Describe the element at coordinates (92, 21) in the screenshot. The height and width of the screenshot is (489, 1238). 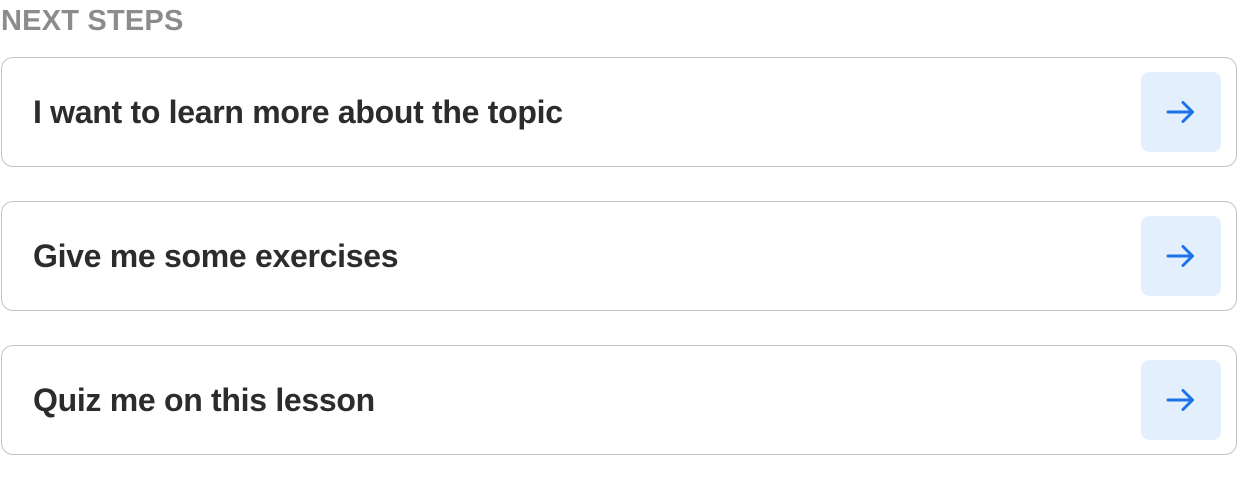
I see `section-title: NEXT STEPS` at that location.